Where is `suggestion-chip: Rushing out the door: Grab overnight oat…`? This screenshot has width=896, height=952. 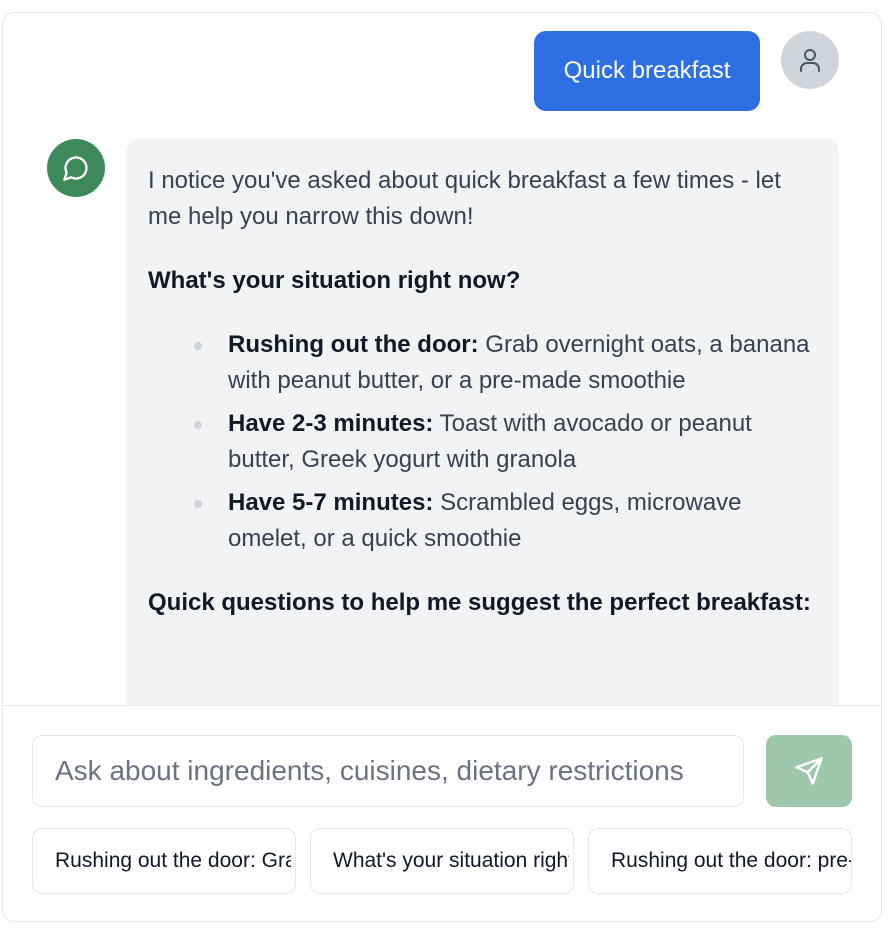 suggestion-chip: Rushing out the door: Grab overnight oat… is located at coordinates (164, 861).